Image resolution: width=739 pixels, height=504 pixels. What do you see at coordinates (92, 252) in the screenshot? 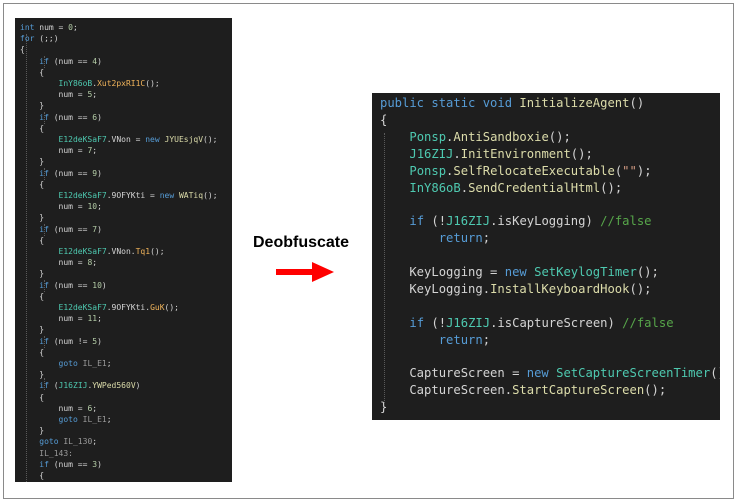
I see `code-line: E12deKSaF7.VNon.Tq1();` at bounding box center [92, 252].